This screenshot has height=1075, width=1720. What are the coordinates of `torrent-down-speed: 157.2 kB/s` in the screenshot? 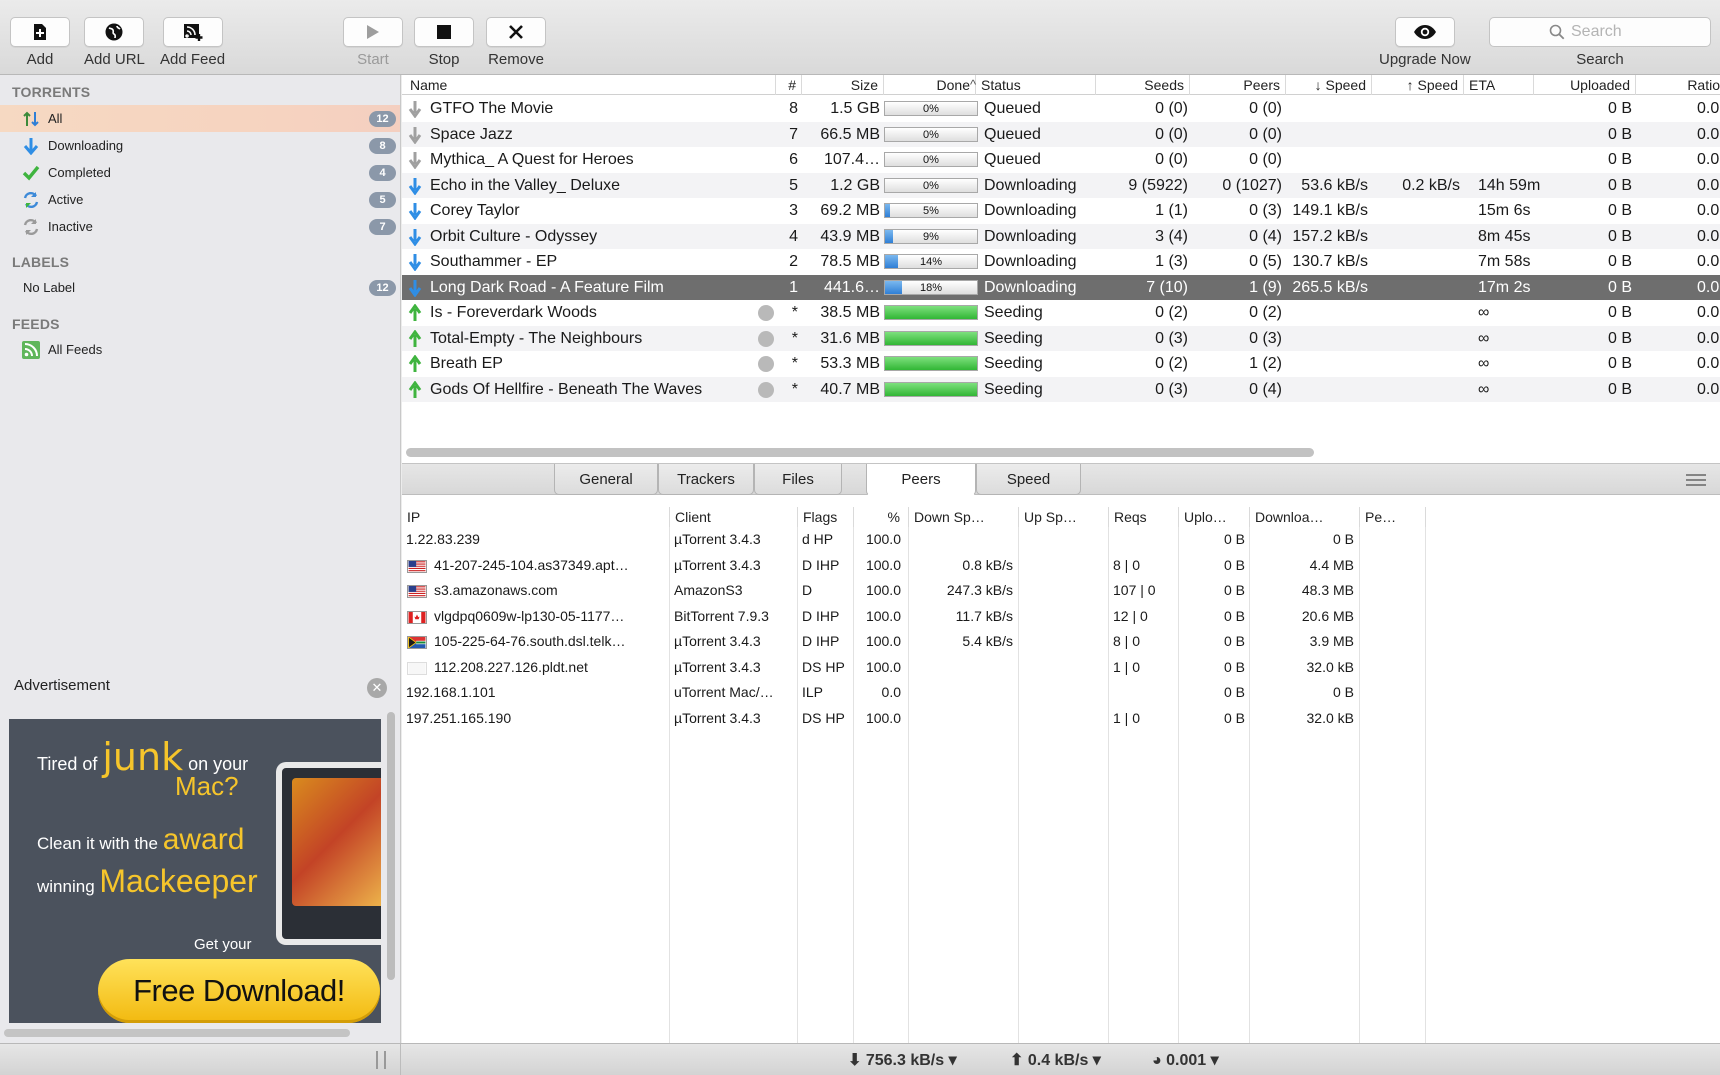 It's located at (1330, 236).